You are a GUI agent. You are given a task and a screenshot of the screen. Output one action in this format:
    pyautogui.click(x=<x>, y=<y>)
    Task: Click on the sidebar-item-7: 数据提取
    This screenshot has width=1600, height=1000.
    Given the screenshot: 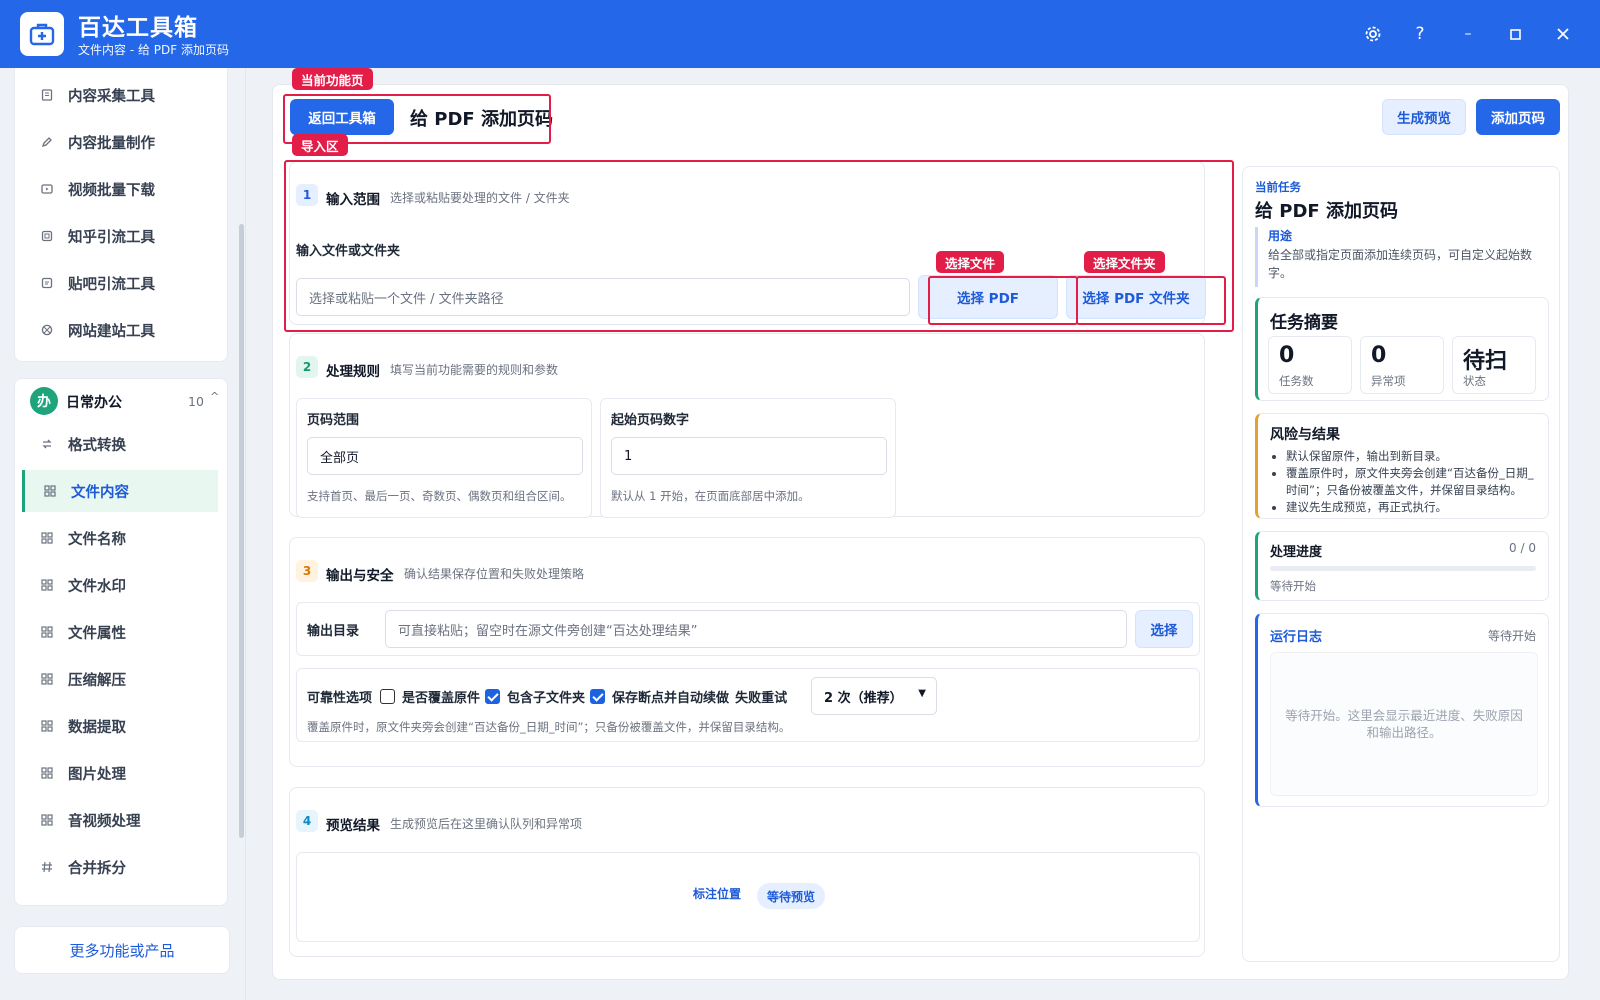 What is the action you would take?
    pyautogui.click(x=120, y=726)
    